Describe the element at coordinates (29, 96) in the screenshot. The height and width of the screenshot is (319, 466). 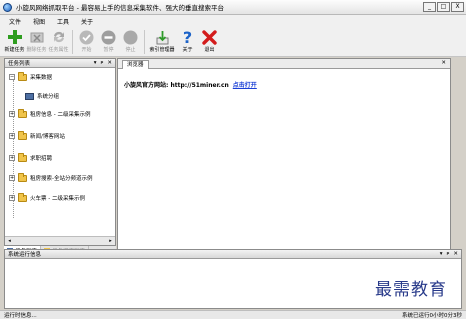
I see `computer-icon` at that location.